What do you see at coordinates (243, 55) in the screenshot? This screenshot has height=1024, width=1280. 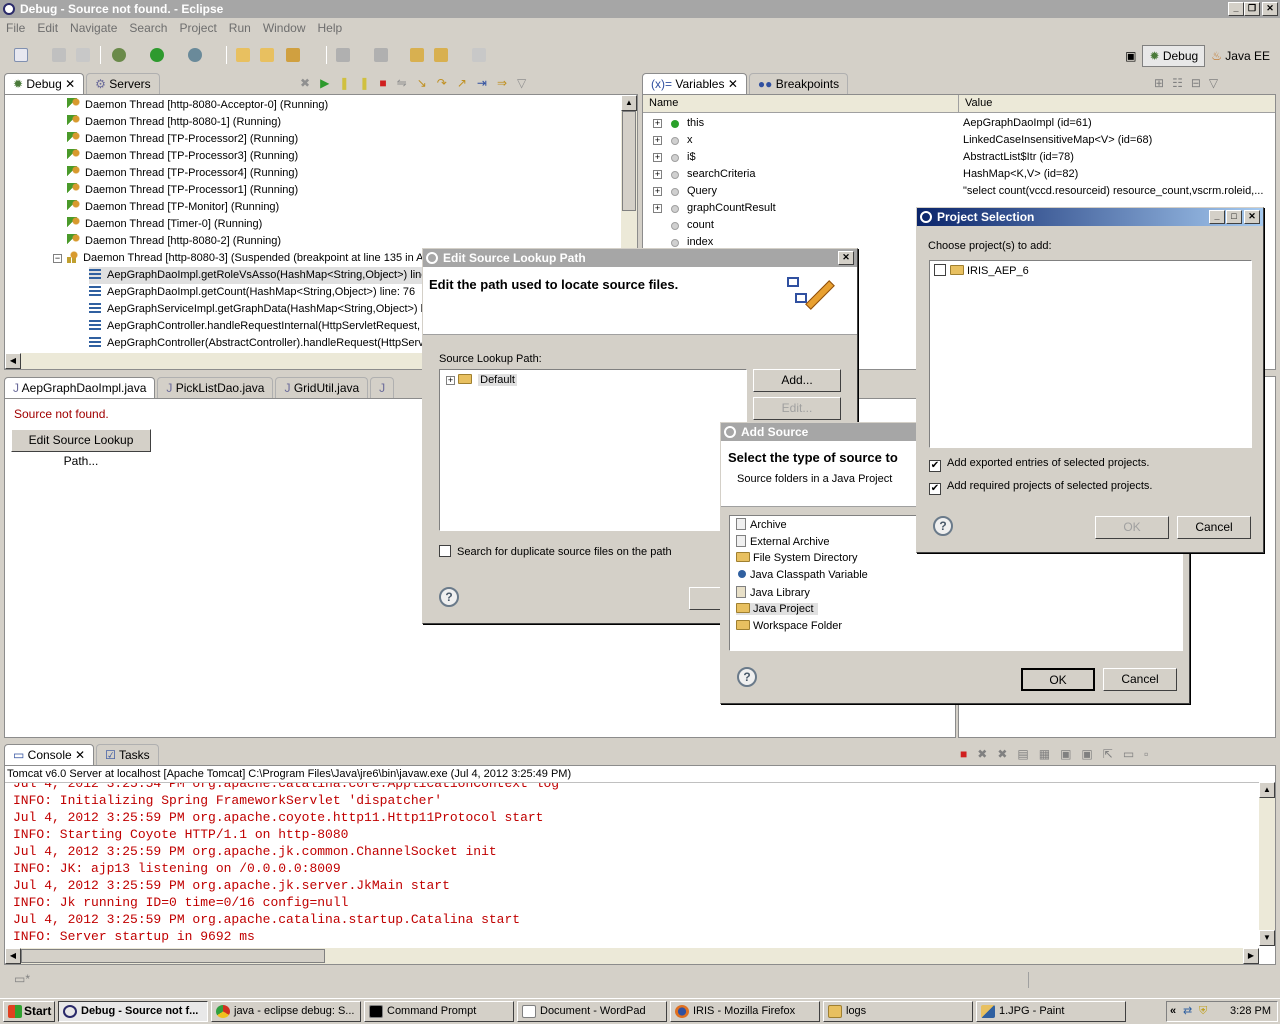 I see `open-type-icon` at bounding box center [243, 55].